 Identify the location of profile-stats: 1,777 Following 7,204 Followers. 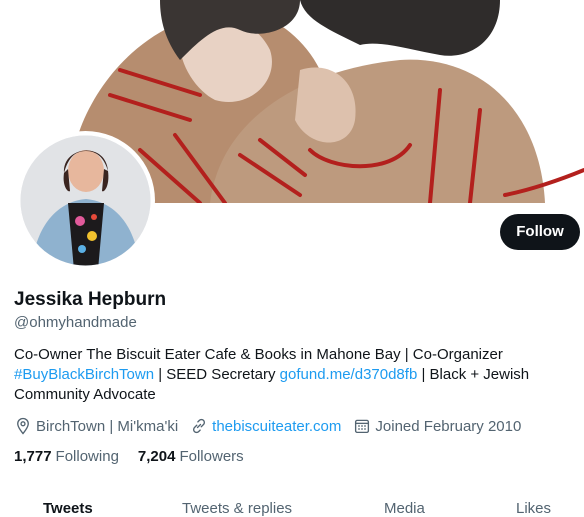
(138, 456).